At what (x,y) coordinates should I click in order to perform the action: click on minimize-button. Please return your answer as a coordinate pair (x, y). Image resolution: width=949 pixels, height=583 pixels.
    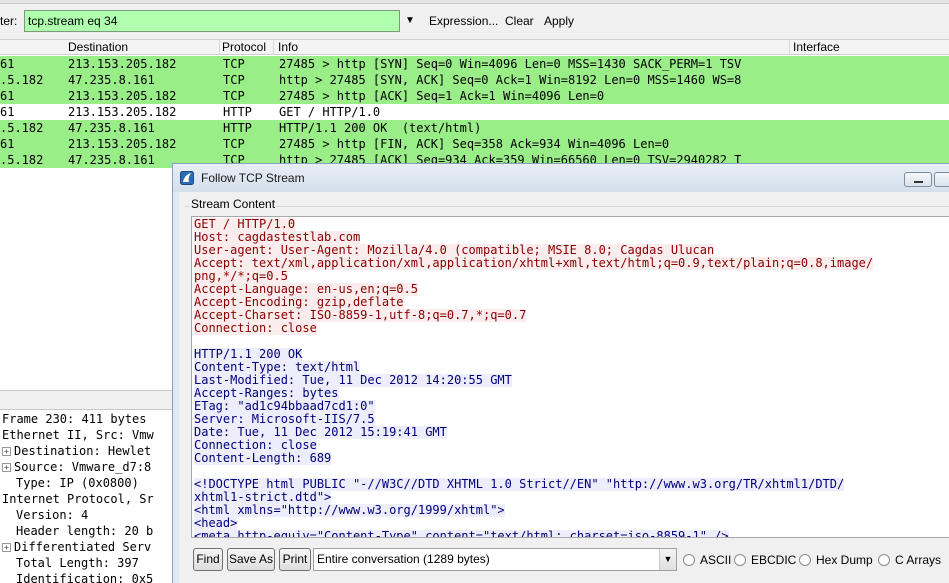
    Looking at the image, I should click on (918, 179).